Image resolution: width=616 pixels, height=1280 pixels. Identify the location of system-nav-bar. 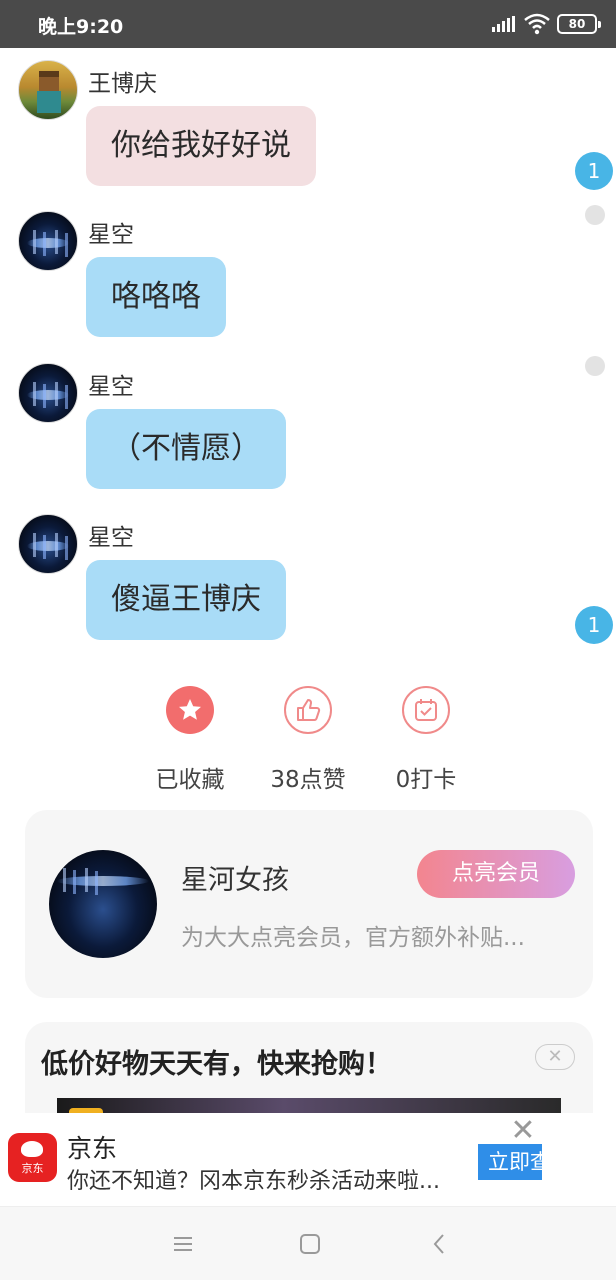
(308, 1243).